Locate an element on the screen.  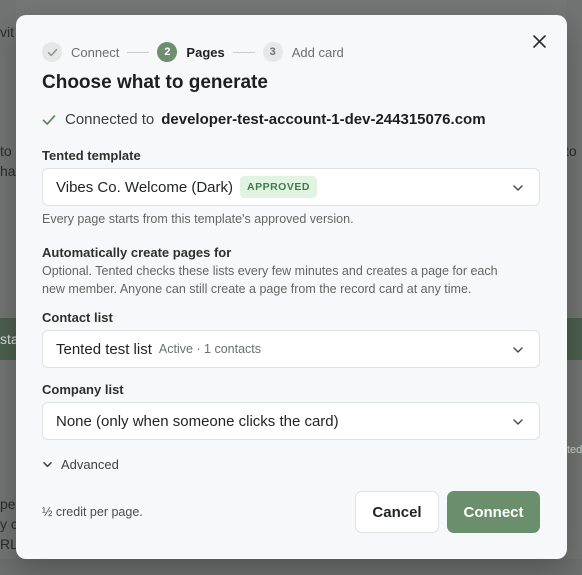
background-text: ha is located at coordinates (8, 171).